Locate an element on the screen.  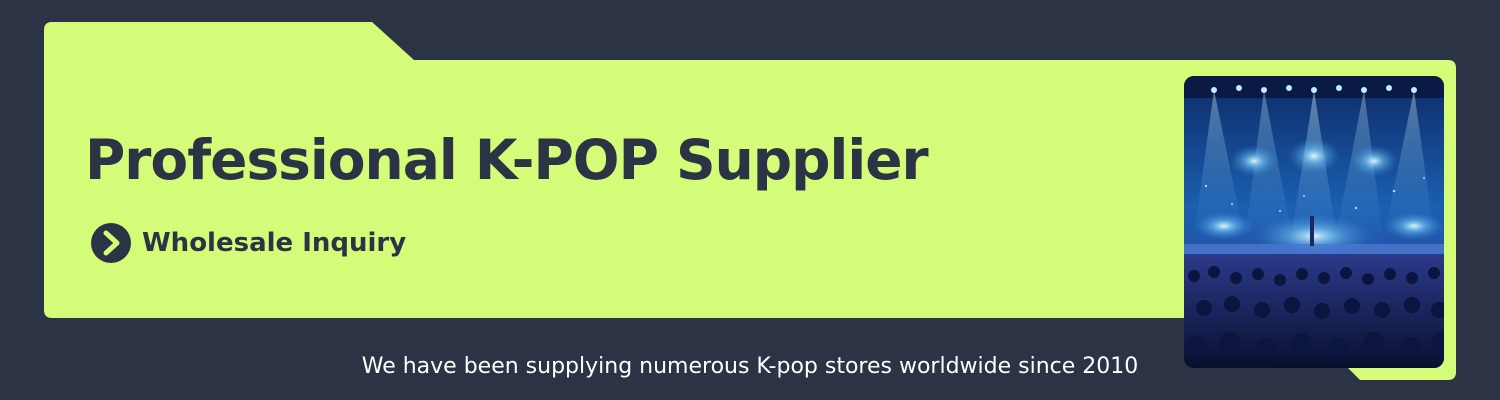
wholesale-inquiry-label: Wholesale Inquiry is located at coordinates (274, 243).